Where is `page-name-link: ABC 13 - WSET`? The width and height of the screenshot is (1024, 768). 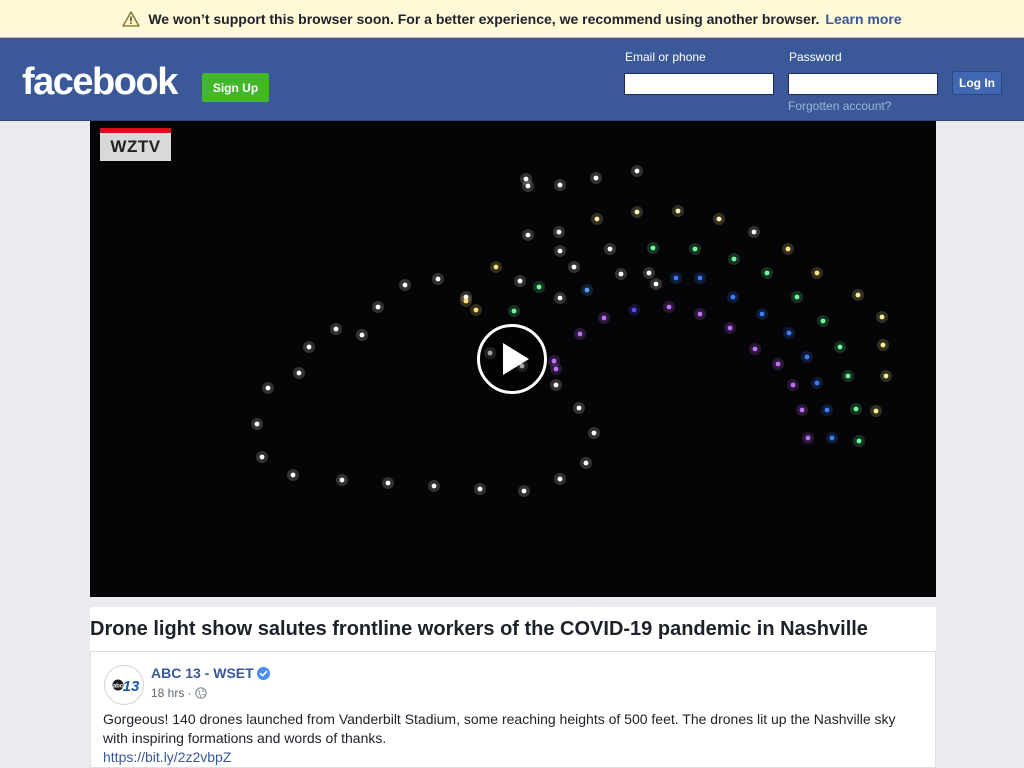 page-name-link: ABC 13 - WSET is located at coordinates (202, 673).